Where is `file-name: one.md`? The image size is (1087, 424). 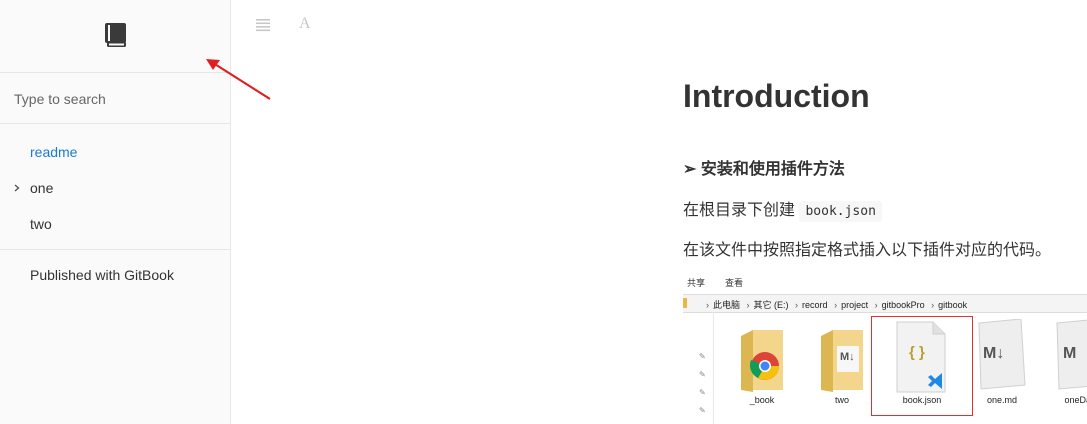 file-name: one.md is located at coordinates (1002, 400).